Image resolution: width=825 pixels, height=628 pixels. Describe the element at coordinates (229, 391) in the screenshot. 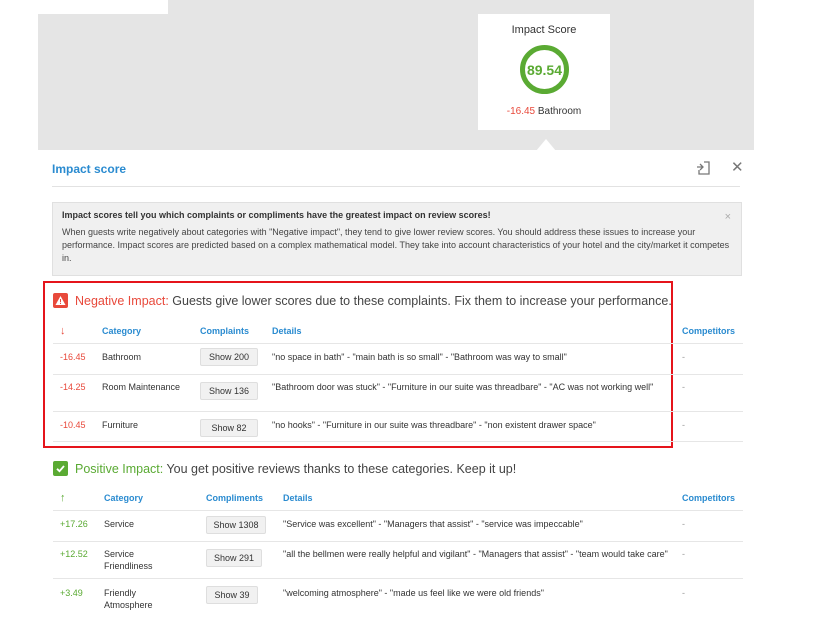

I see `show-complaints-button: Show 136` at that location.